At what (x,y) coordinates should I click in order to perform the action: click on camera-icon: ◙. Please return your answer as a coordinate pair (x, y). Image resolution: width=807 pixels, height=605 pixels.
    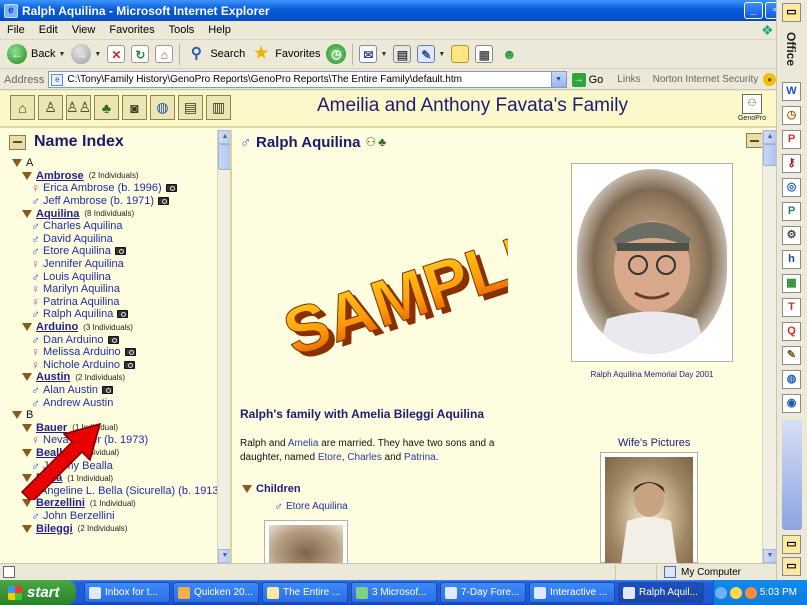
    Looking at the image, I should click on (134, 107).